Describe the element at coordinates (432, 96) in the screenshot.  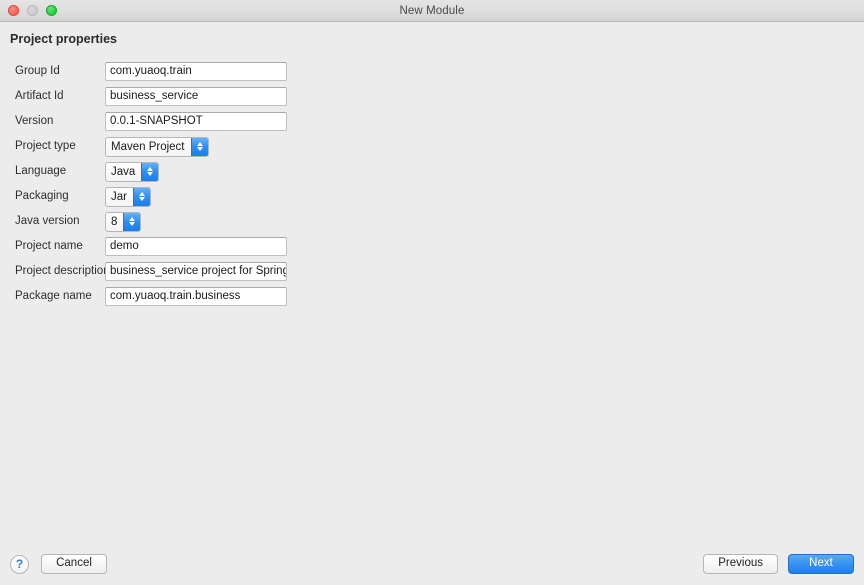
I see `form-row-artifact-id: Artifact Id business_service` at that location.